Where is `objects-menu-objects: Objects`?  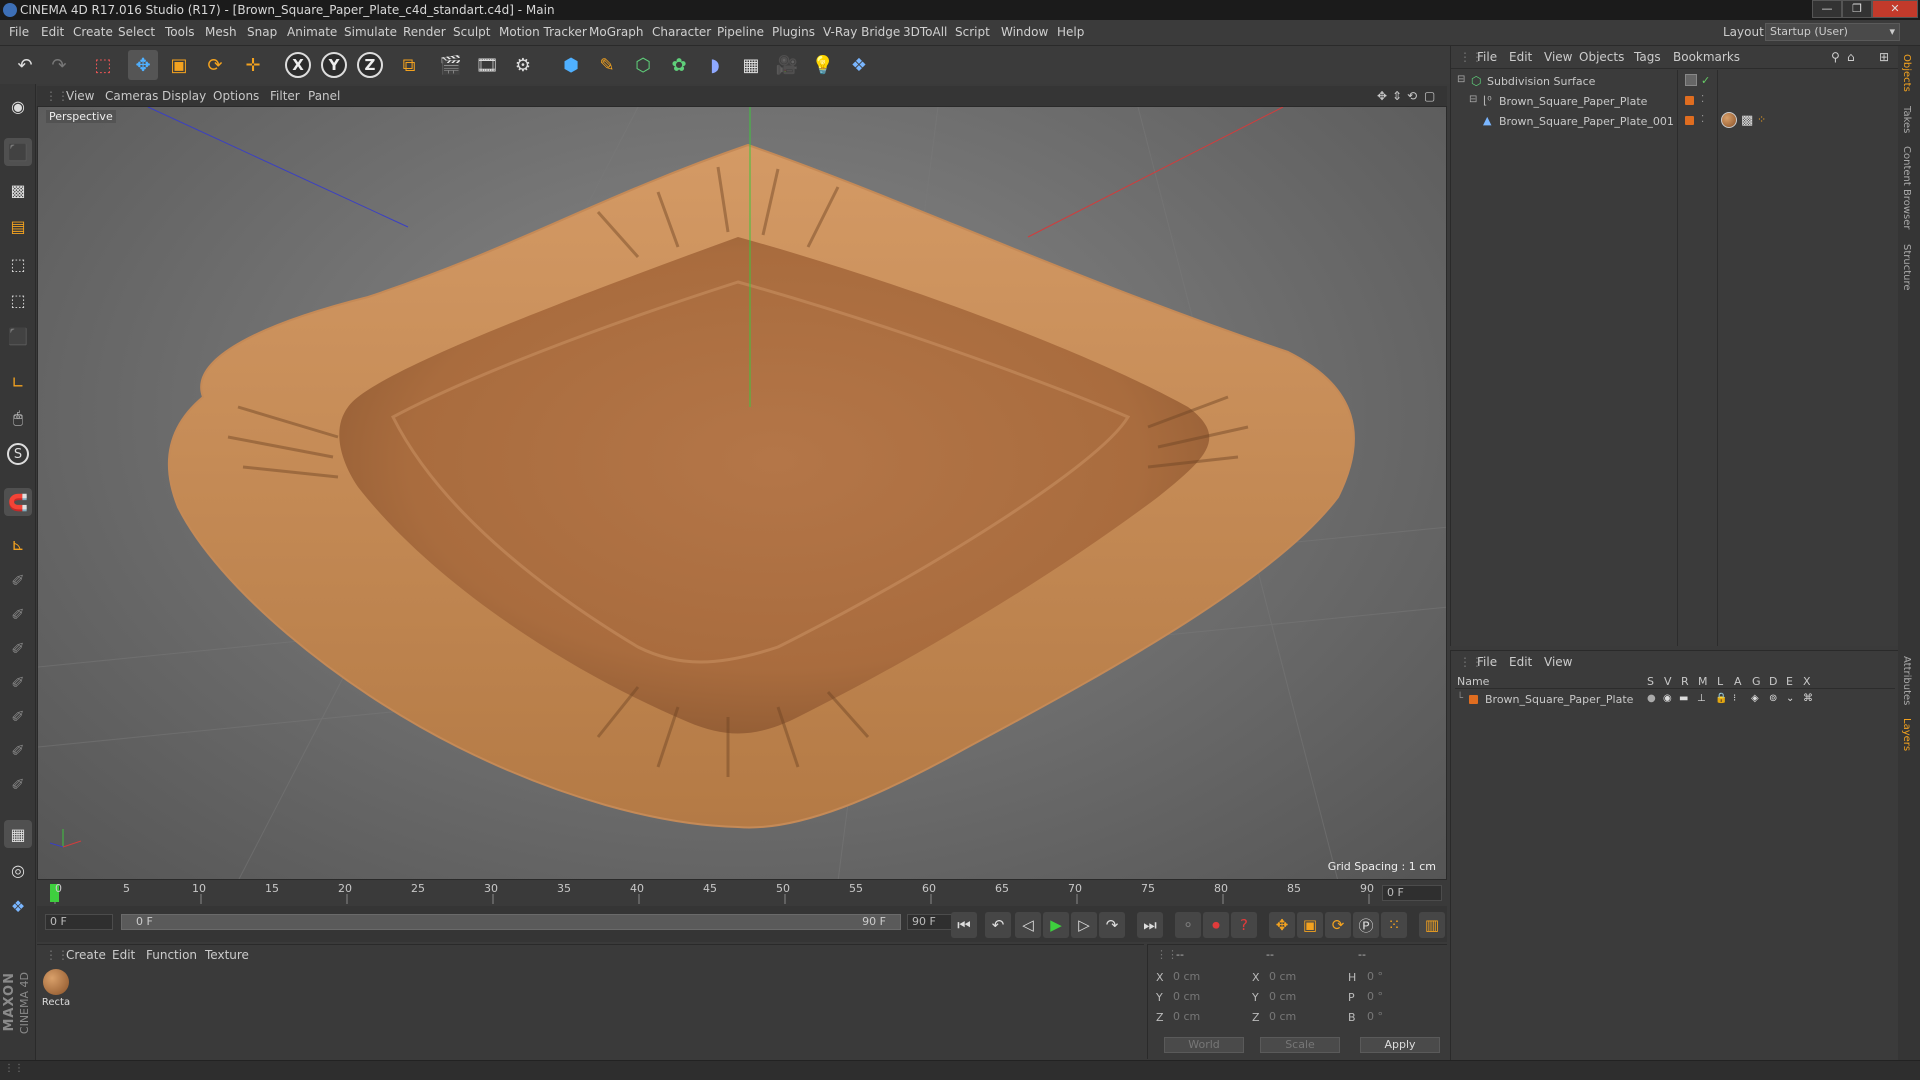
objects-menu-objects: Objects is located at coordinates (1601, 57).